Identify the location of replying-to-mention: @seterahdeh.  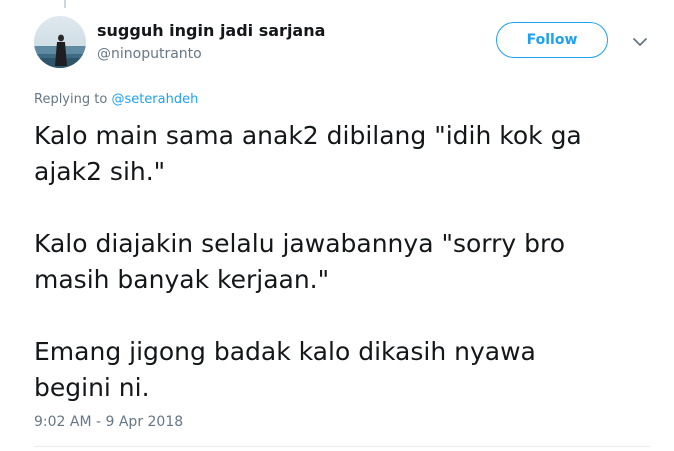
(154, 99).